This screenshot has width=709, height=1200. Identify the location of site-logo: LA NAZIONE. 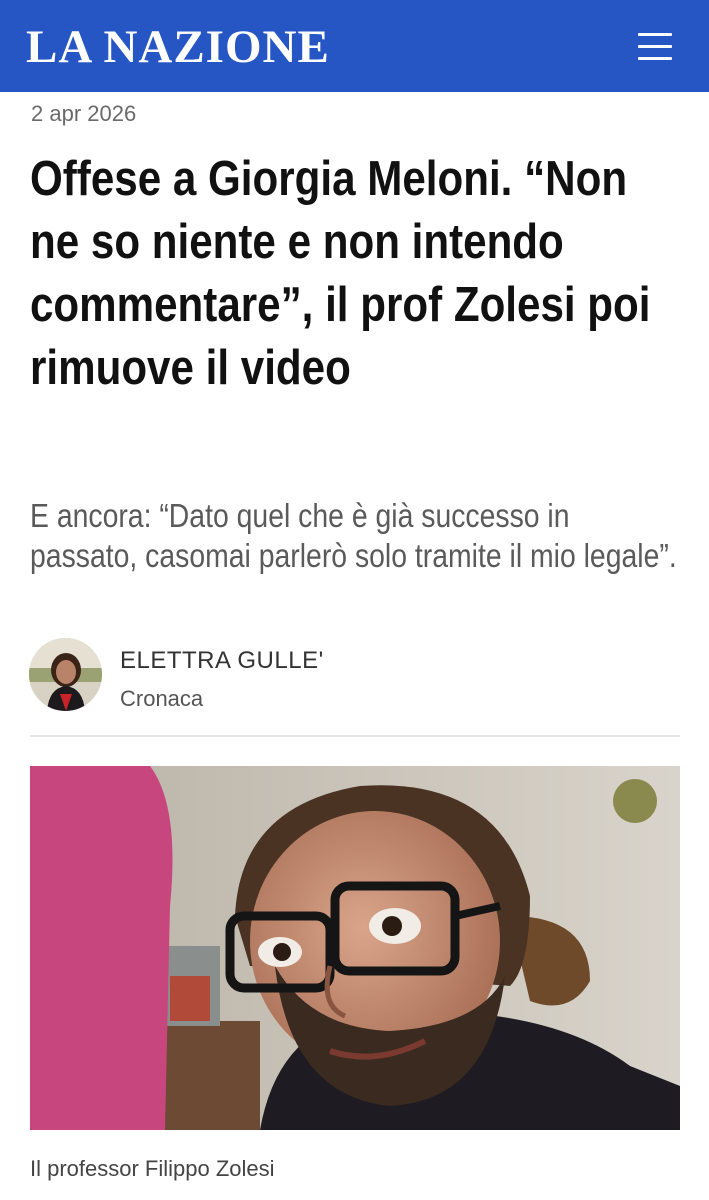
(178, 47).